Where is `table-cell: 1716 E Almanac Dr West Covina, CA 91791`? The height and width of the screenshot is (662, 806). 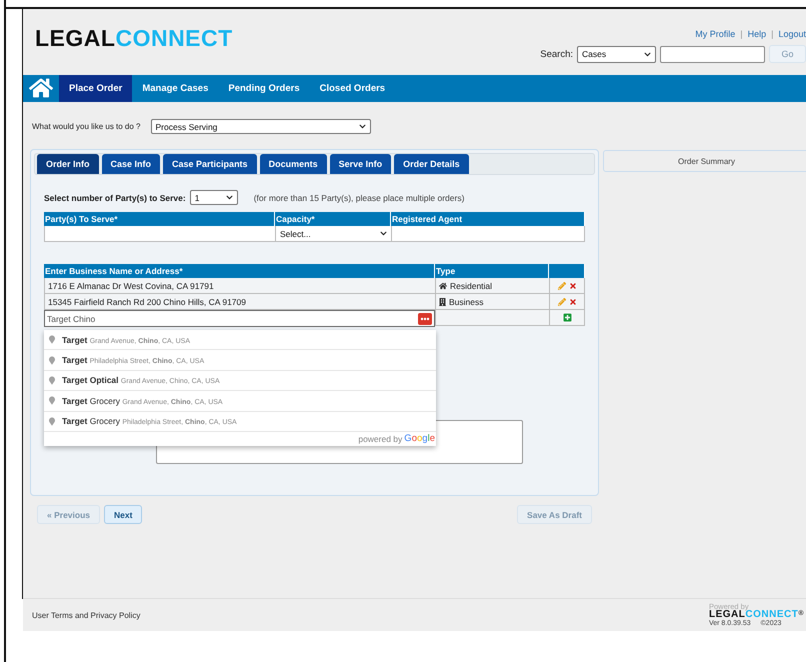 table-cell: 1716 E Almanac Dr West Covina, CA 91791 is located at coordinates (239, 286).